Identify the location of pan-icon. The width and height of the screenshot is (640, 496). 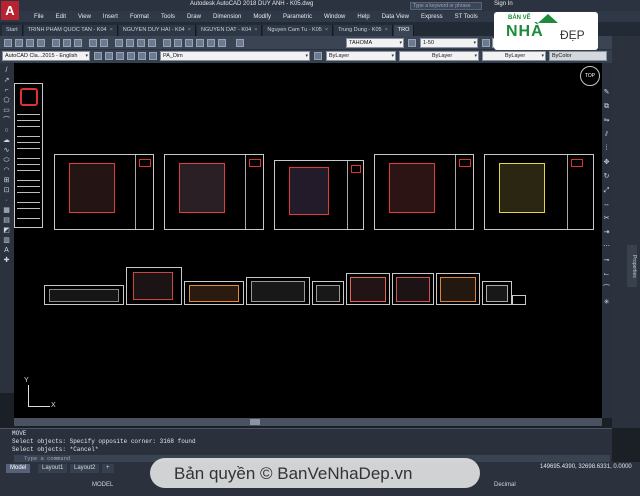
(119, 43).